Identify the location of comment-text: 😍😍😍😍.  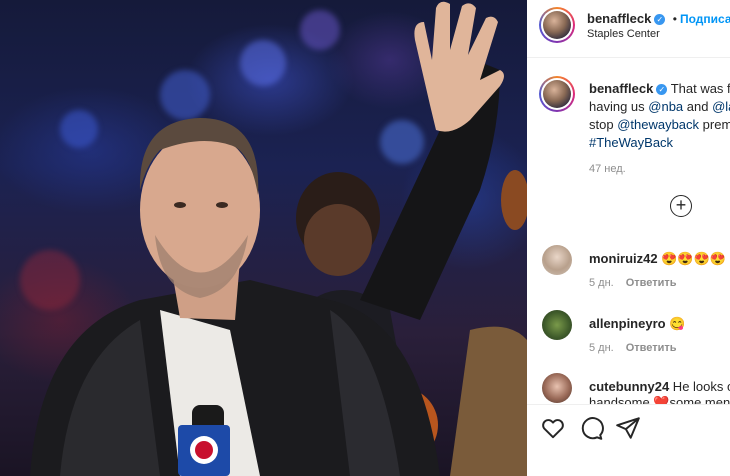
(691, 258).